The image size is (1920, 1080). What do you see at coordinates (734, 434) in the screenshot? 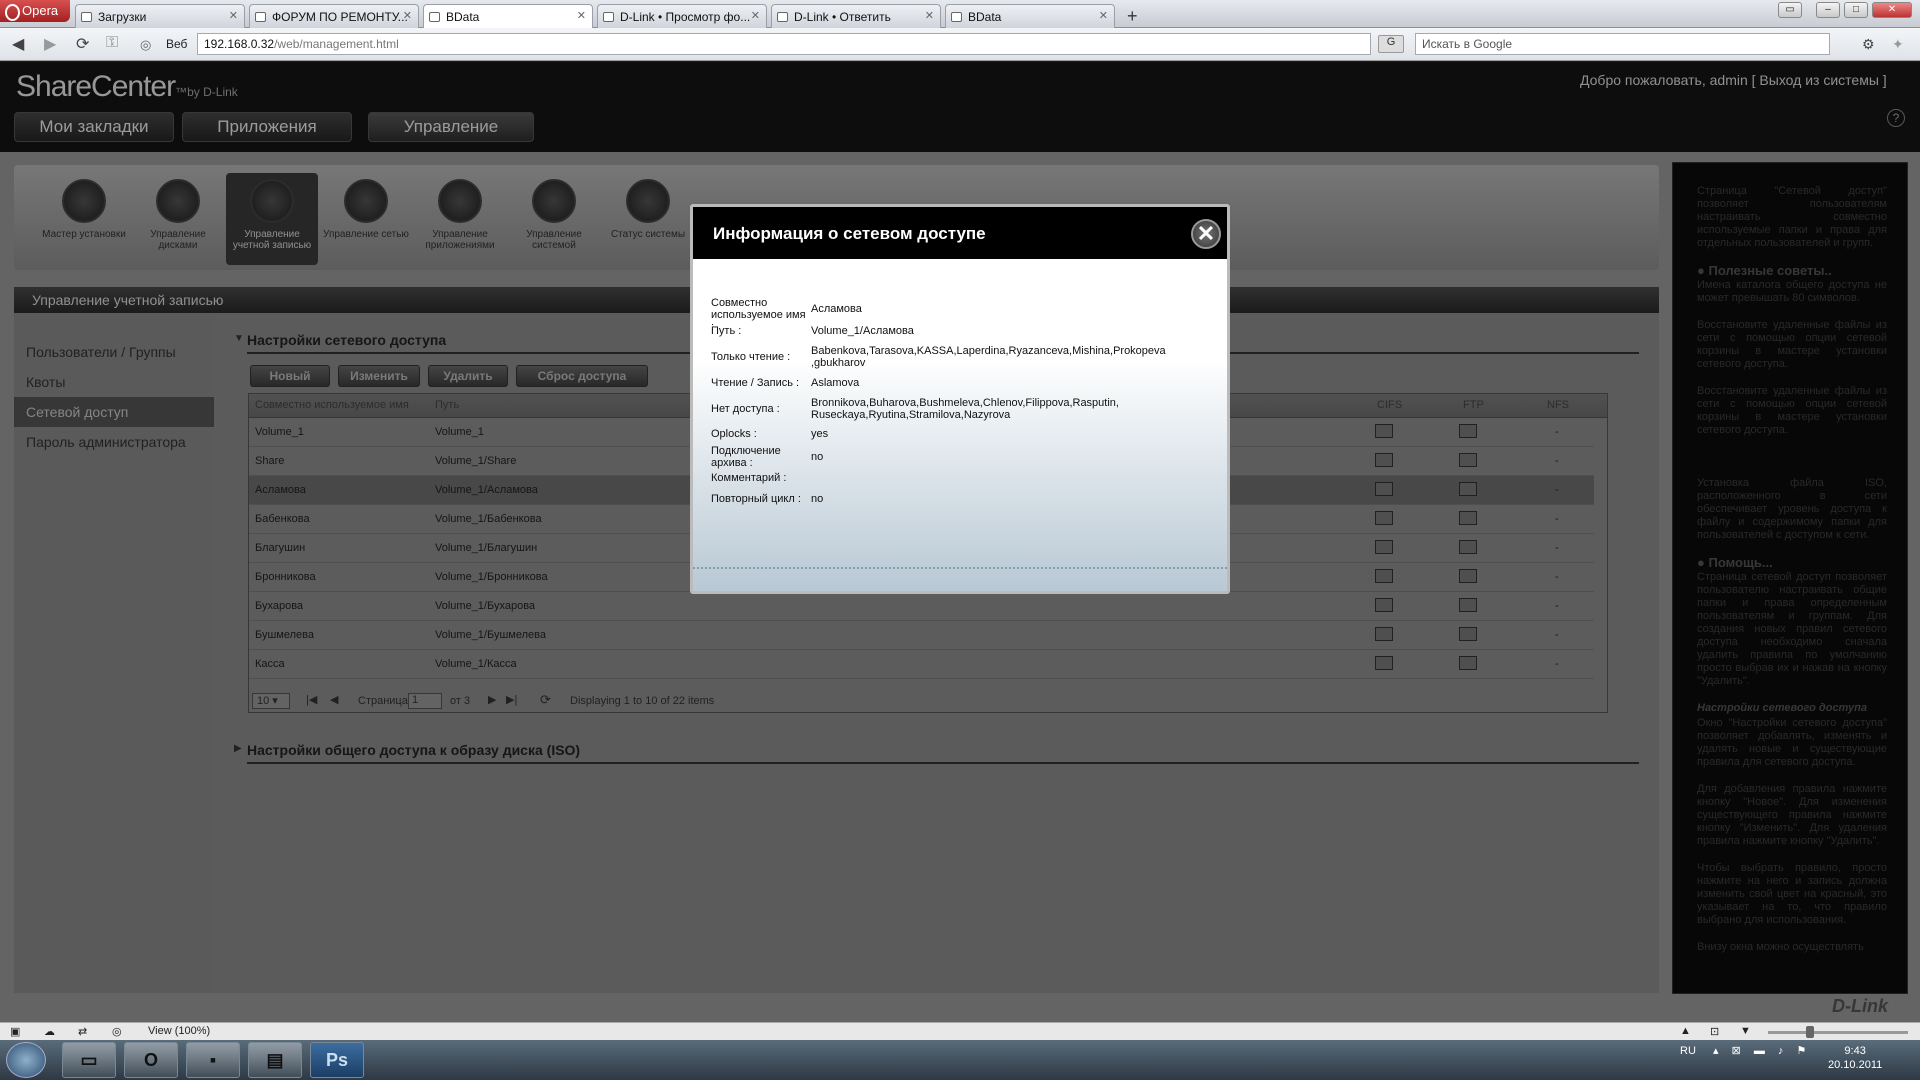
I see `field-label: Oplocks :` at bounding box center [734, 434].